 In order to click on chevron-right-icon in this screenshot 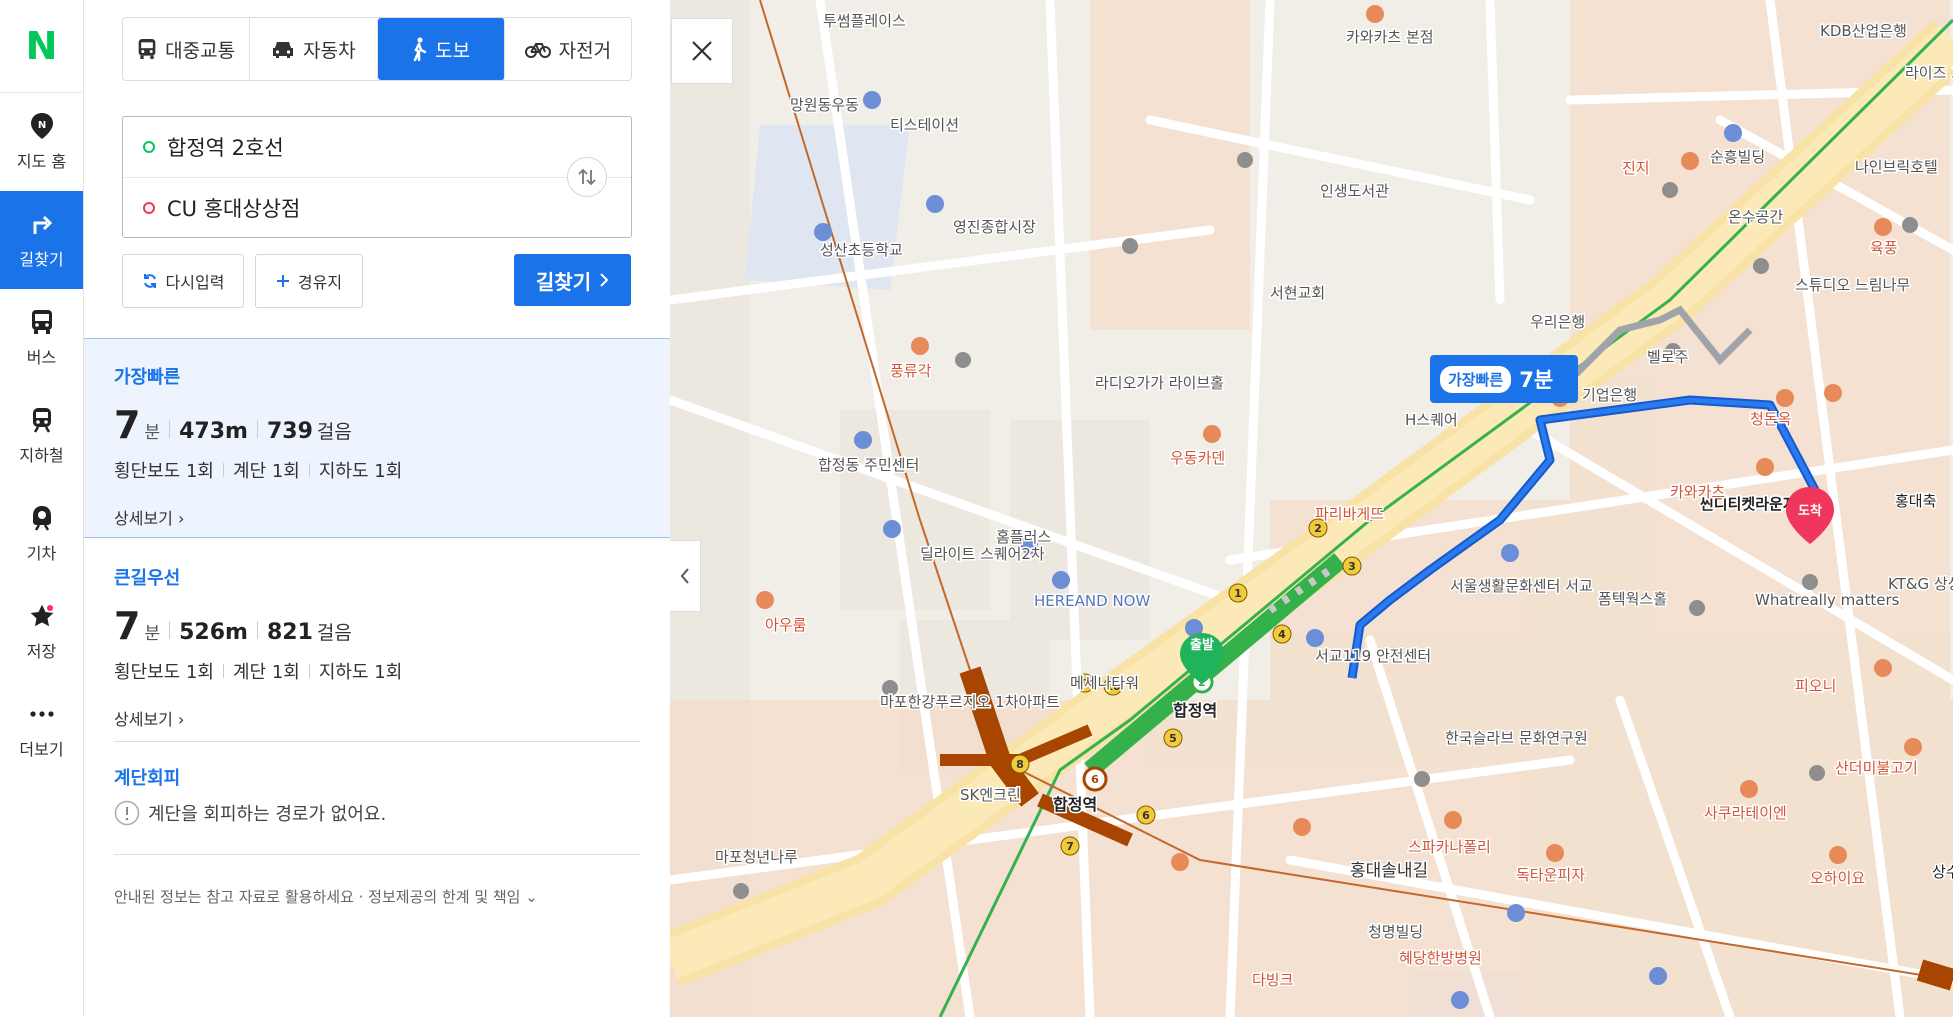, I will do `click(604, 280)`.